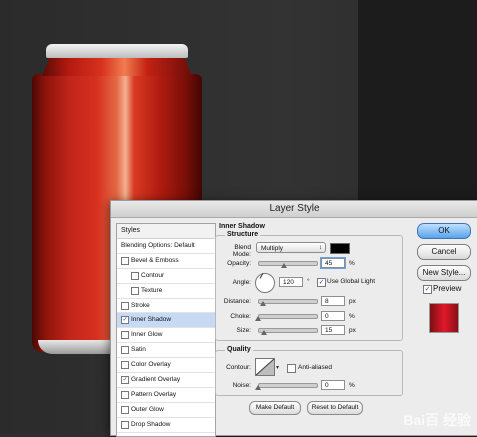 This screenshot has height=437, width=477. Describe the element at coordinates (239, 263) in the screenshot. I see `opacity-label: Opacity:` at that location.